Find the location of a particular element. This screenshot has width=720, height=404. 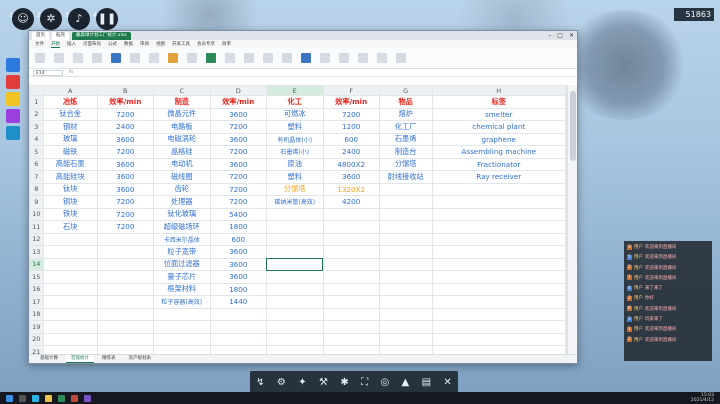

conditional-format-icon is located at coordinates (211, 58).